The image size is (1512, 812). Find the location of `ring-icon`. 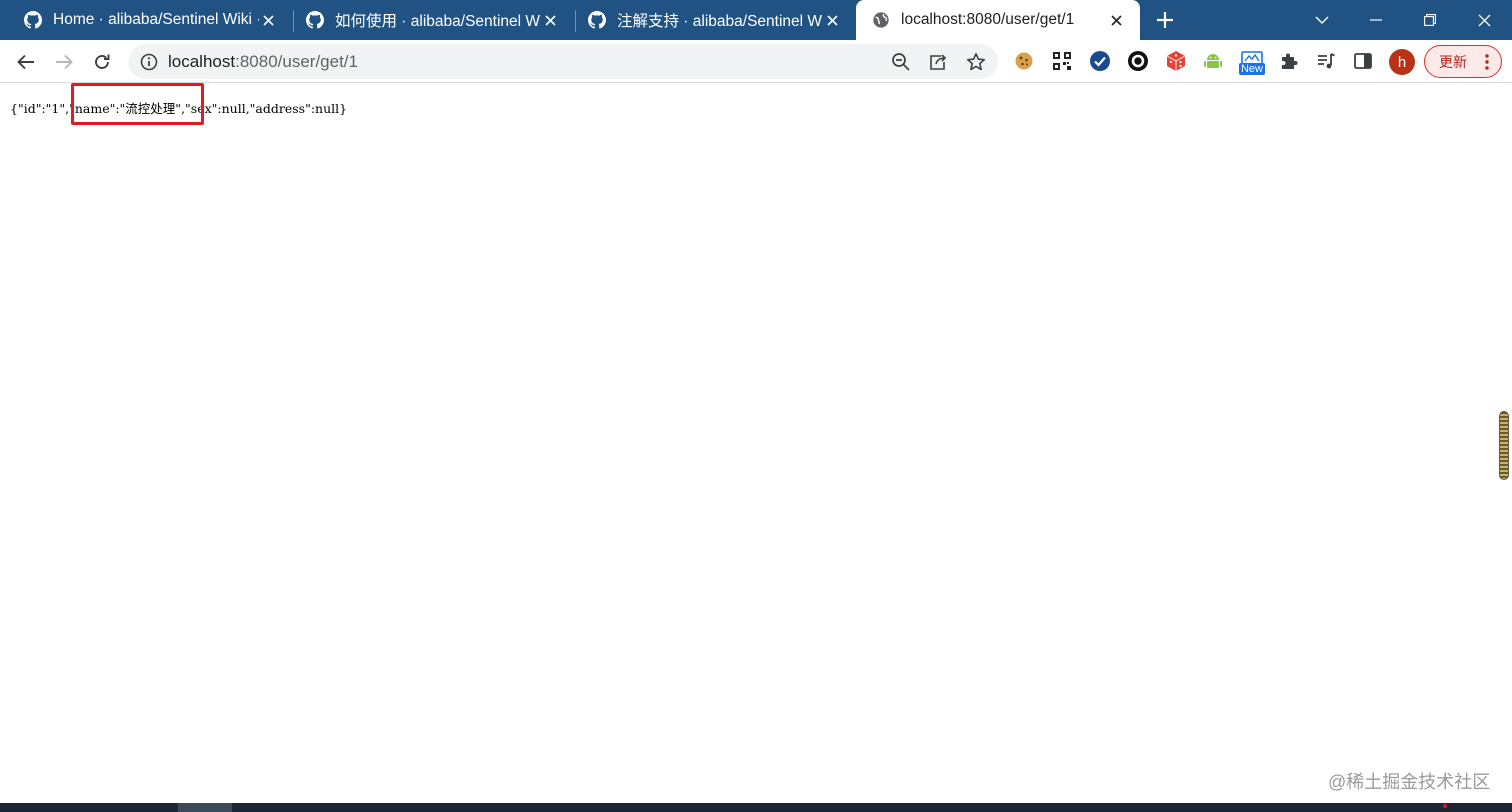

ring-icon is located at coordinates (1138, 61).